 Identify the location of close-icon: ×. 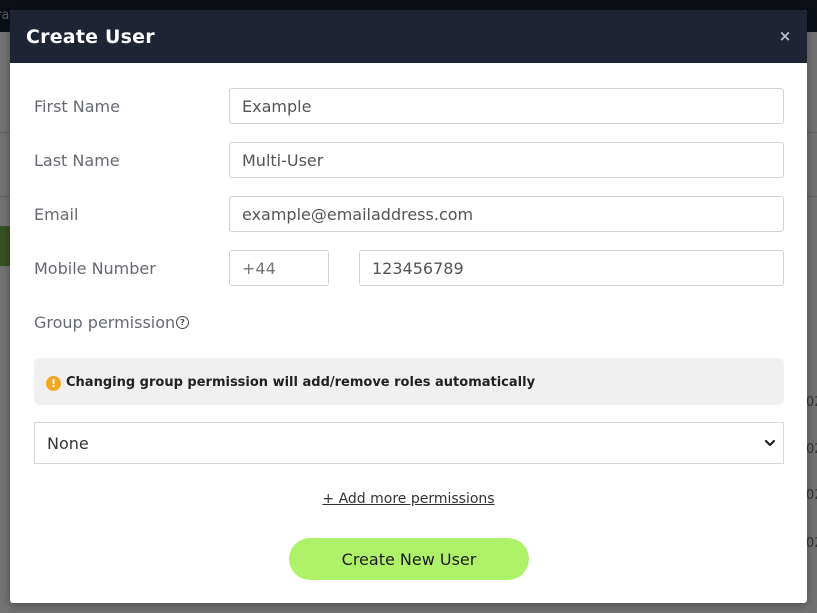
(785, 36).